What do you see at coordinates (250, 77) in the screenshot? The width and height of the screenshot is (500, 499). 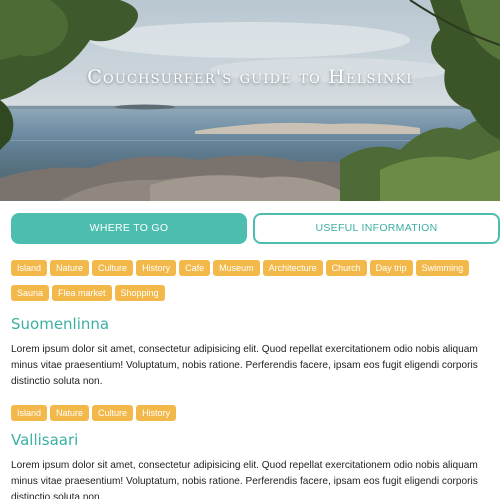 I see `hero-title: Couchsurfer's guide to Helsinki` at bounding box center [250, 77].